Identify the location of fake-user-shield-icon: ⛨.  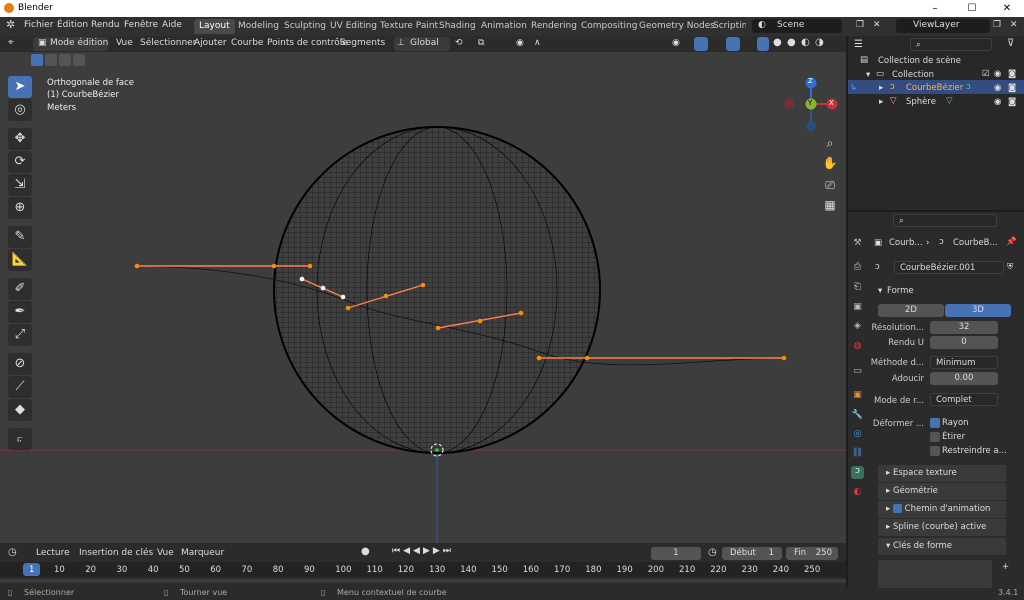
(1010, 267).